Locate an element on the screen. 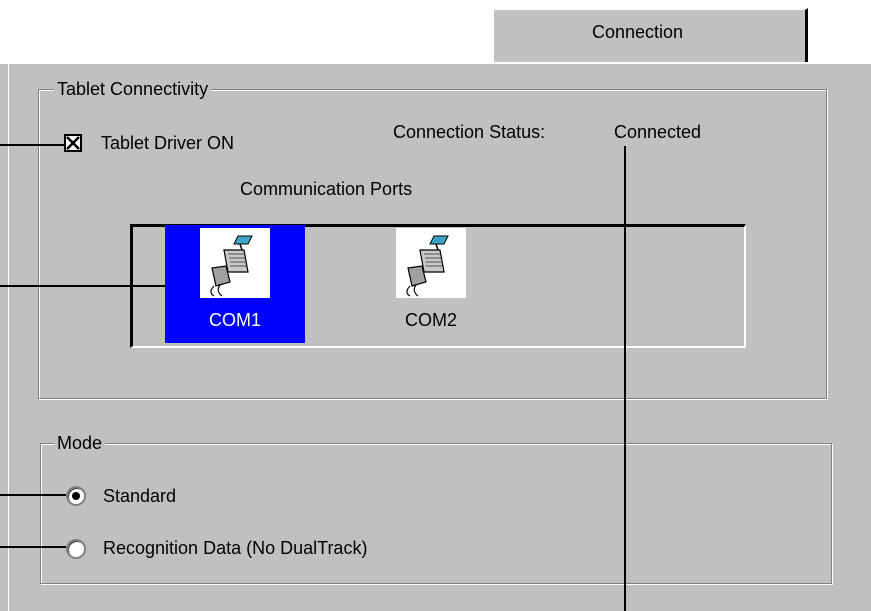 This screenshot has height=611, width=871. port-item-com2: COM2 is located at coordinates (431, 284).